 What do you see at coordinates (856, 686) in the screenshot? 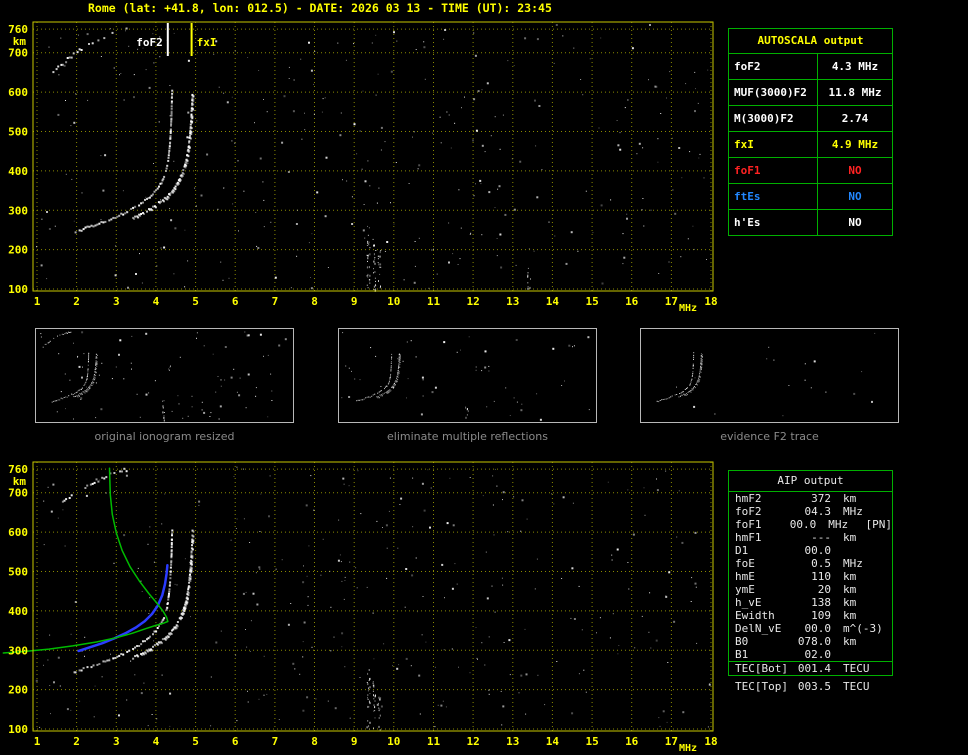
I see `parameter-unit: TECU` at bounding box center [856, 686].